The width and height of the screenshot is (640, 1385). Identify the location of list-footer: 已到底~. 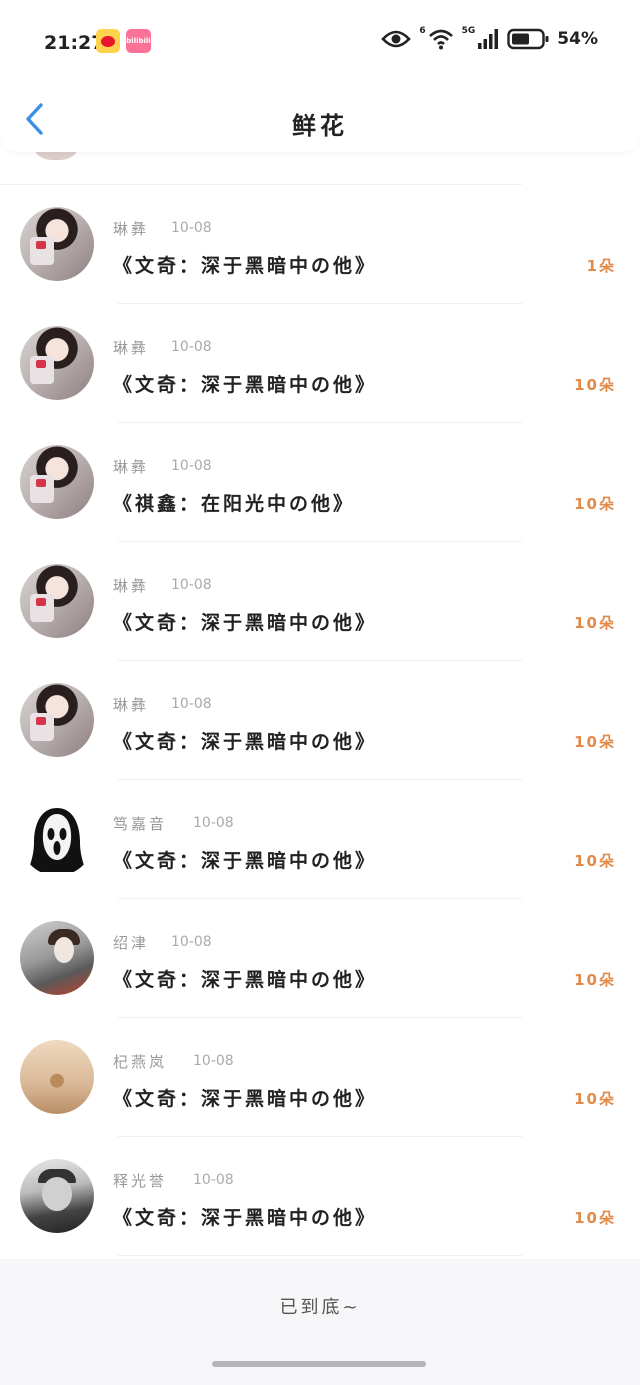
(320, 1322).